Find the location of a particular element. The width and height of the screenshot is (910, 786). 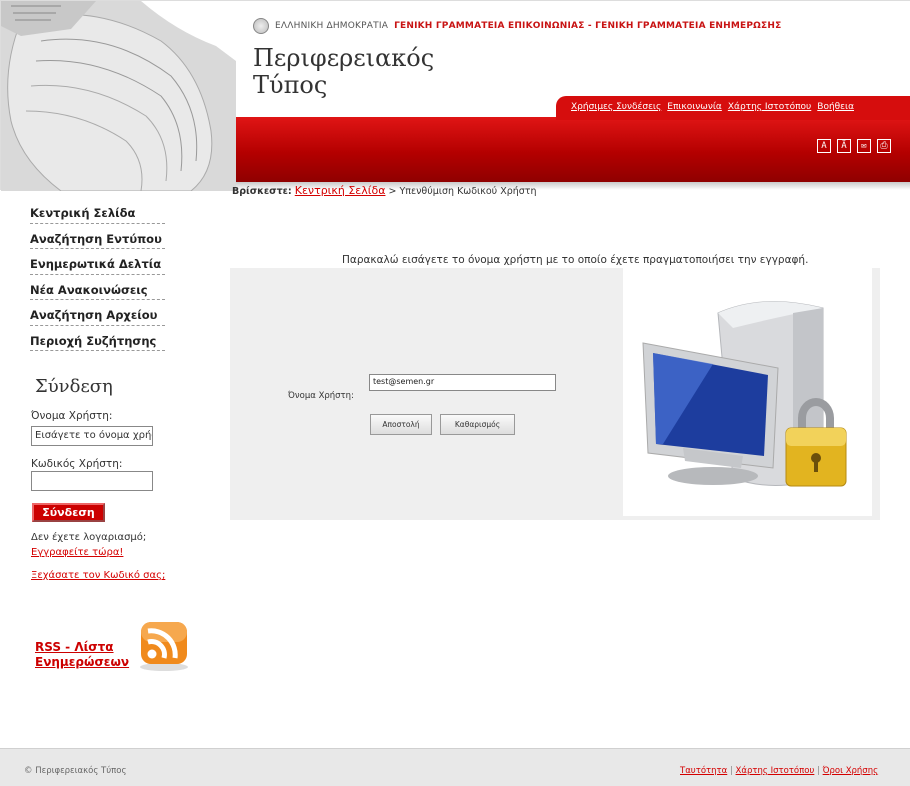

newspaper-roll-image is located at coordinates (118, 96).